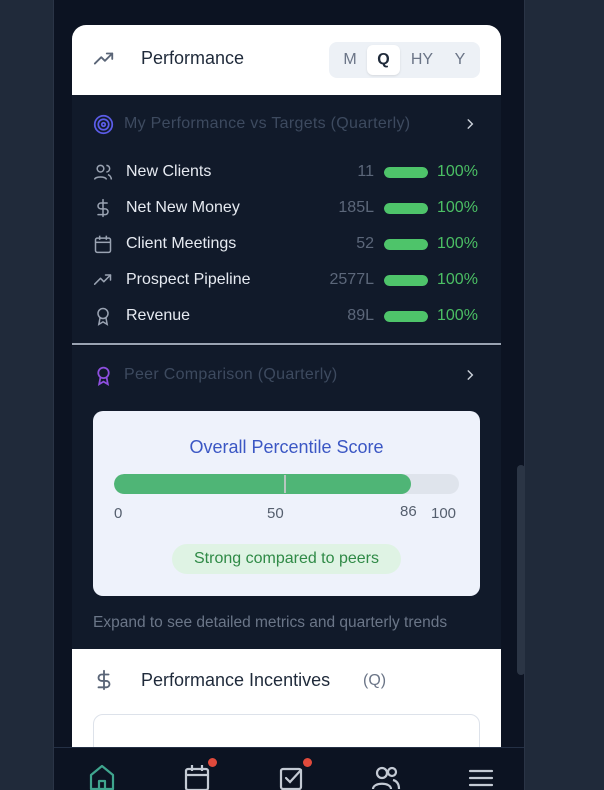 The image size is (604, 790). Describe the element at coordinates (444, 513) in the screenshot. I see `scale-max-label: 100` at that location.